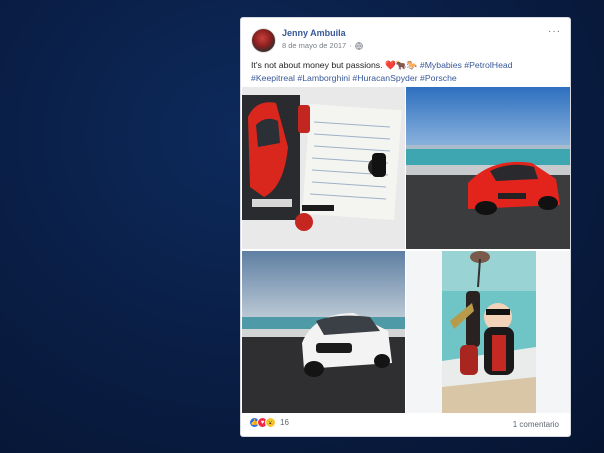 This screenshot has width=604, height=453. What do you see at coordinates (284, 422) in the screenshot?
I see `reaction-count: 16` at bounding box center [284, 422].